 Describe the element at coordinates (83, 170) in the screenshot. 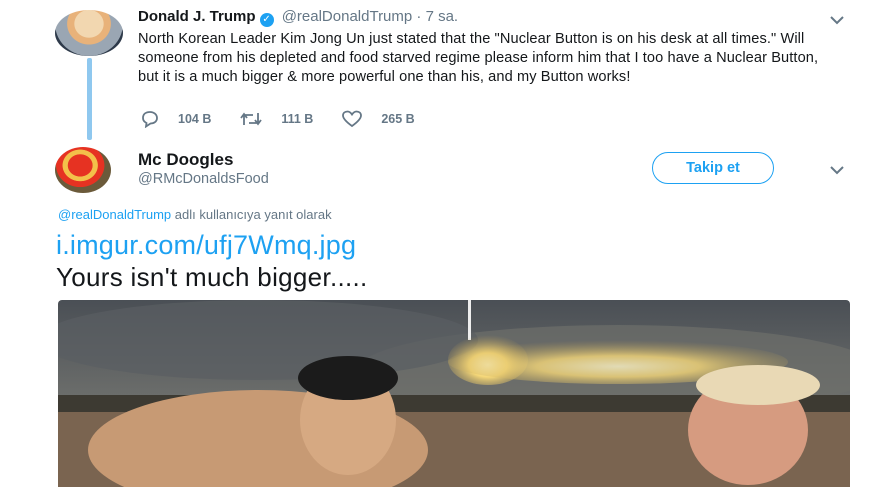

I see `avatar-mc-doogles` at that location.